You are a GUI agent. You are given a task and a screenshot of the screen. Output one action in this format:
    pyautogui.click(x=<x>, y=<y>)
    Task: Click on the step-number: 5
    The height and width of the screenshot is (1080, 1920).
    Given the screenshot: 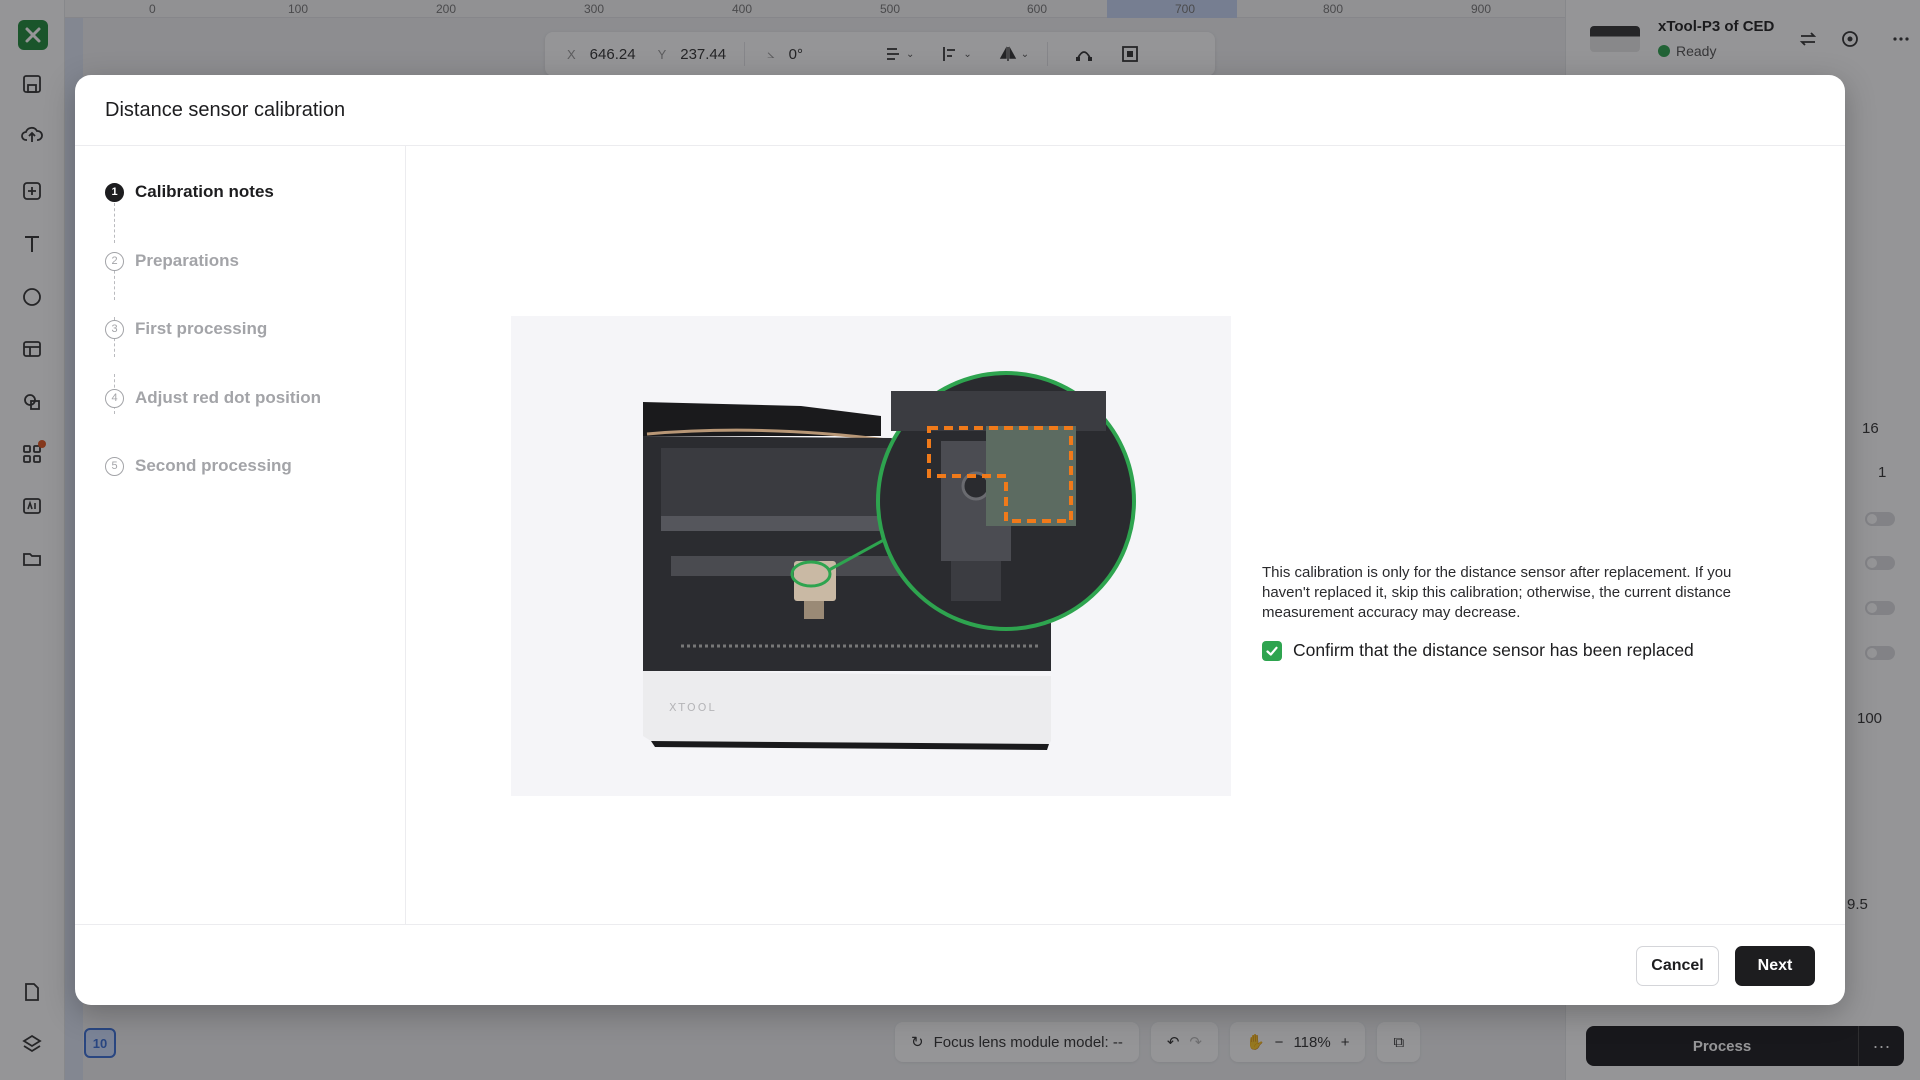 What is the action you would take?
    pyautogui.click(x=114, y=466)
    